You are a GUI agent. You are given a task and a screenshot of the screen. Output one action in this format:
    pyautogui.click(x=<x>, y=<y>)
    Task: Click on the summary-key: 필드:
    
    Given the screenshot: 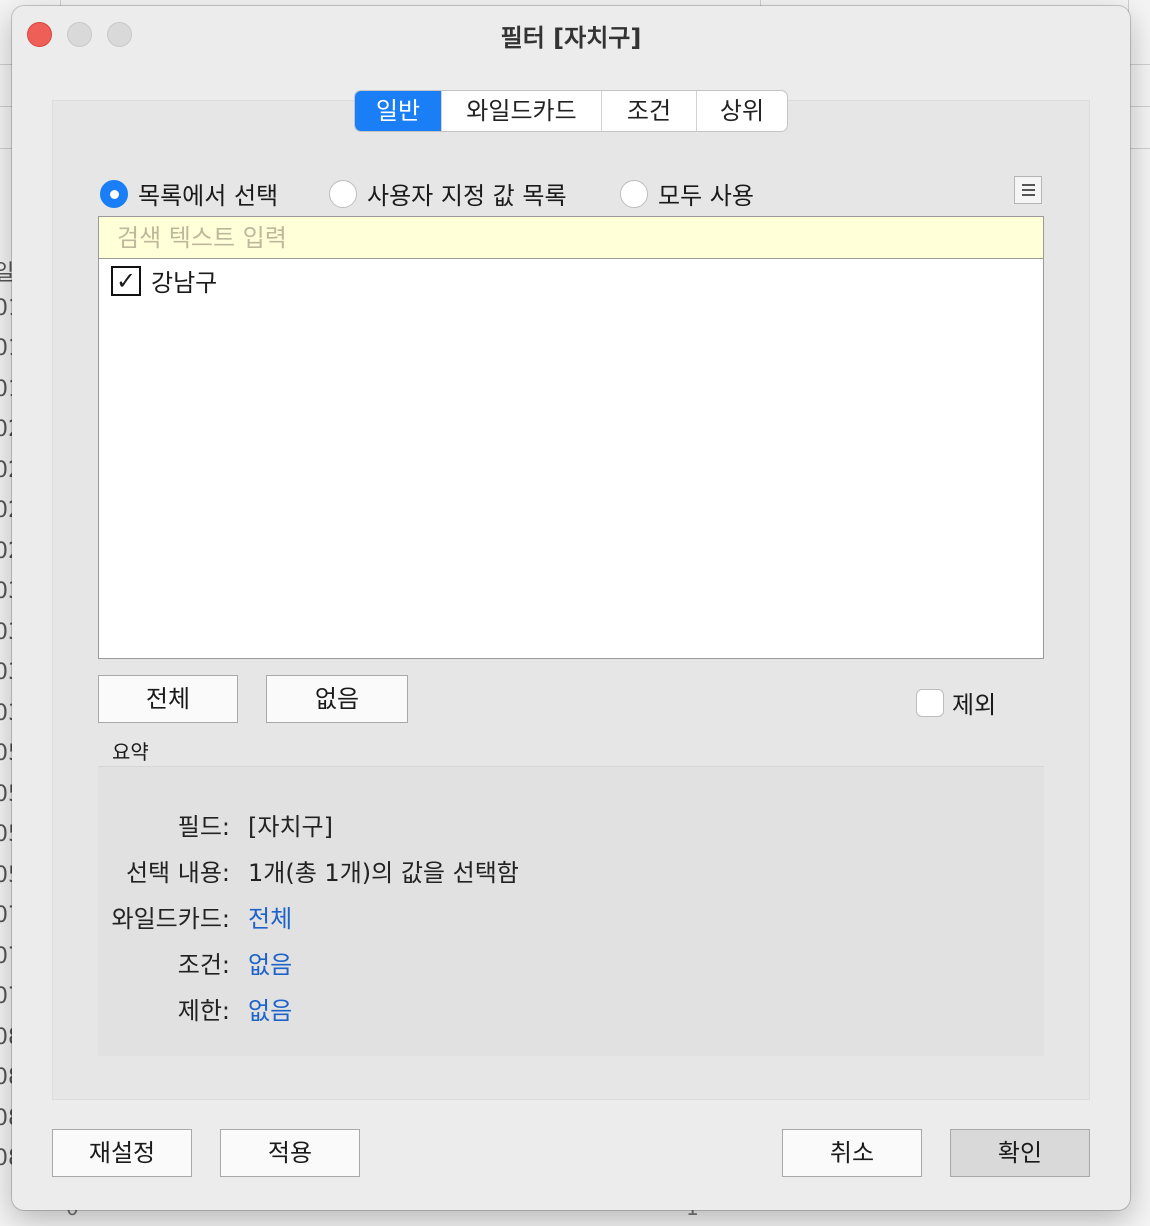 What is the action you would take?
    pyautogui.click(x=203, y=827)
    